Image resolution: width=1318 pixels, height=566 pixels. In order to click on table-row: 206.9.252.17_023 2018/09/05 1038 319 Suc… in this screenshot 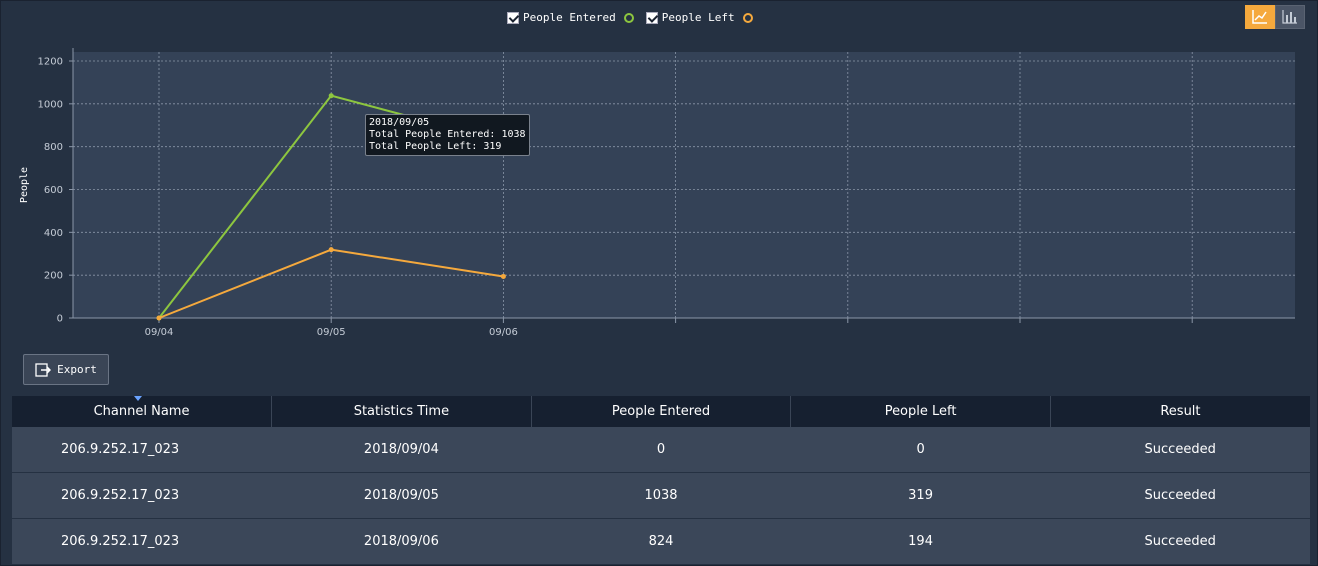, I will do `click(661, 495)`.